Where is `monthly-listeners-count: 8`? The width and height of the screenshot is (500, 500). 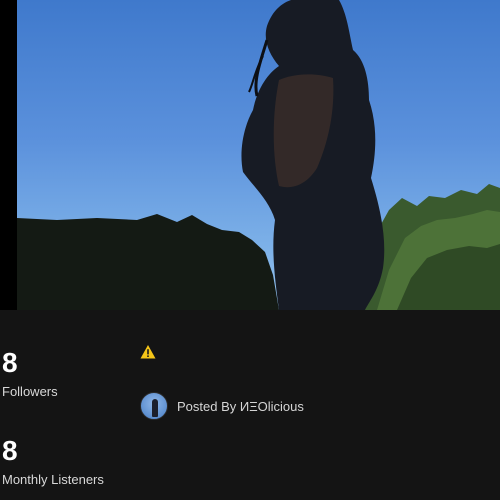
monthly-listeners-count: 8 is located at coordinates (10, 450).